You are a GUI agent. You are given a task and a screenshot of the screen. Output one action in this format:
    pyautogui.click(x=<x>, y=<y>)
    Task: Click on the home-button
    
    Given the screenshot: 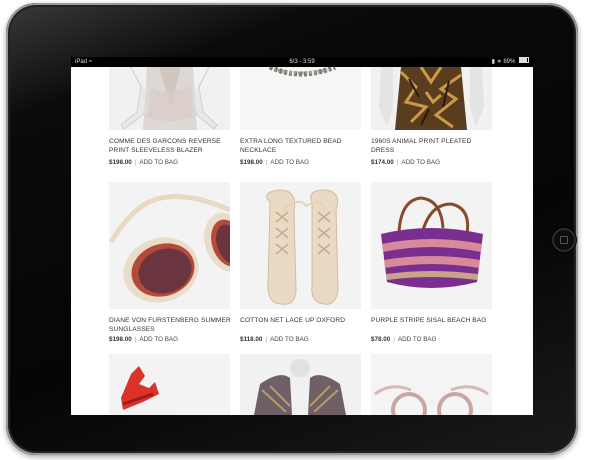 What is the action you would take?
    pyautogui.click(x=564, y=240)
    